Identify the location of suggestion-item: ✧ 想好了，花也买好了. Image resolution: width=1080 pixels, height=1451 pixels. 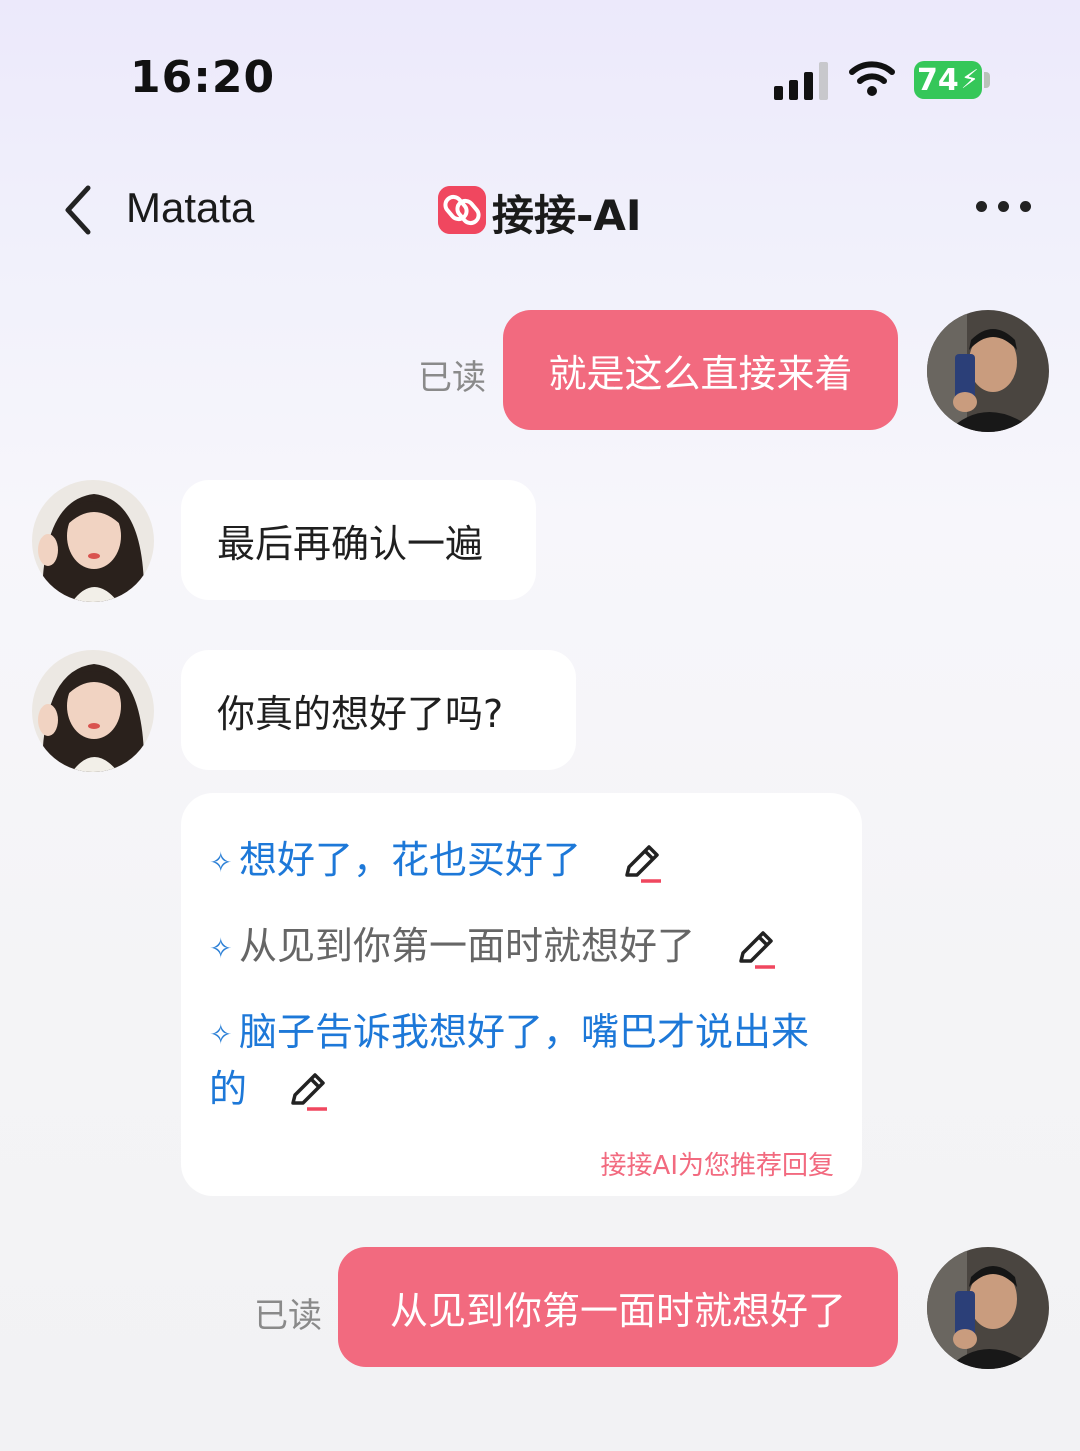
(436, 861).